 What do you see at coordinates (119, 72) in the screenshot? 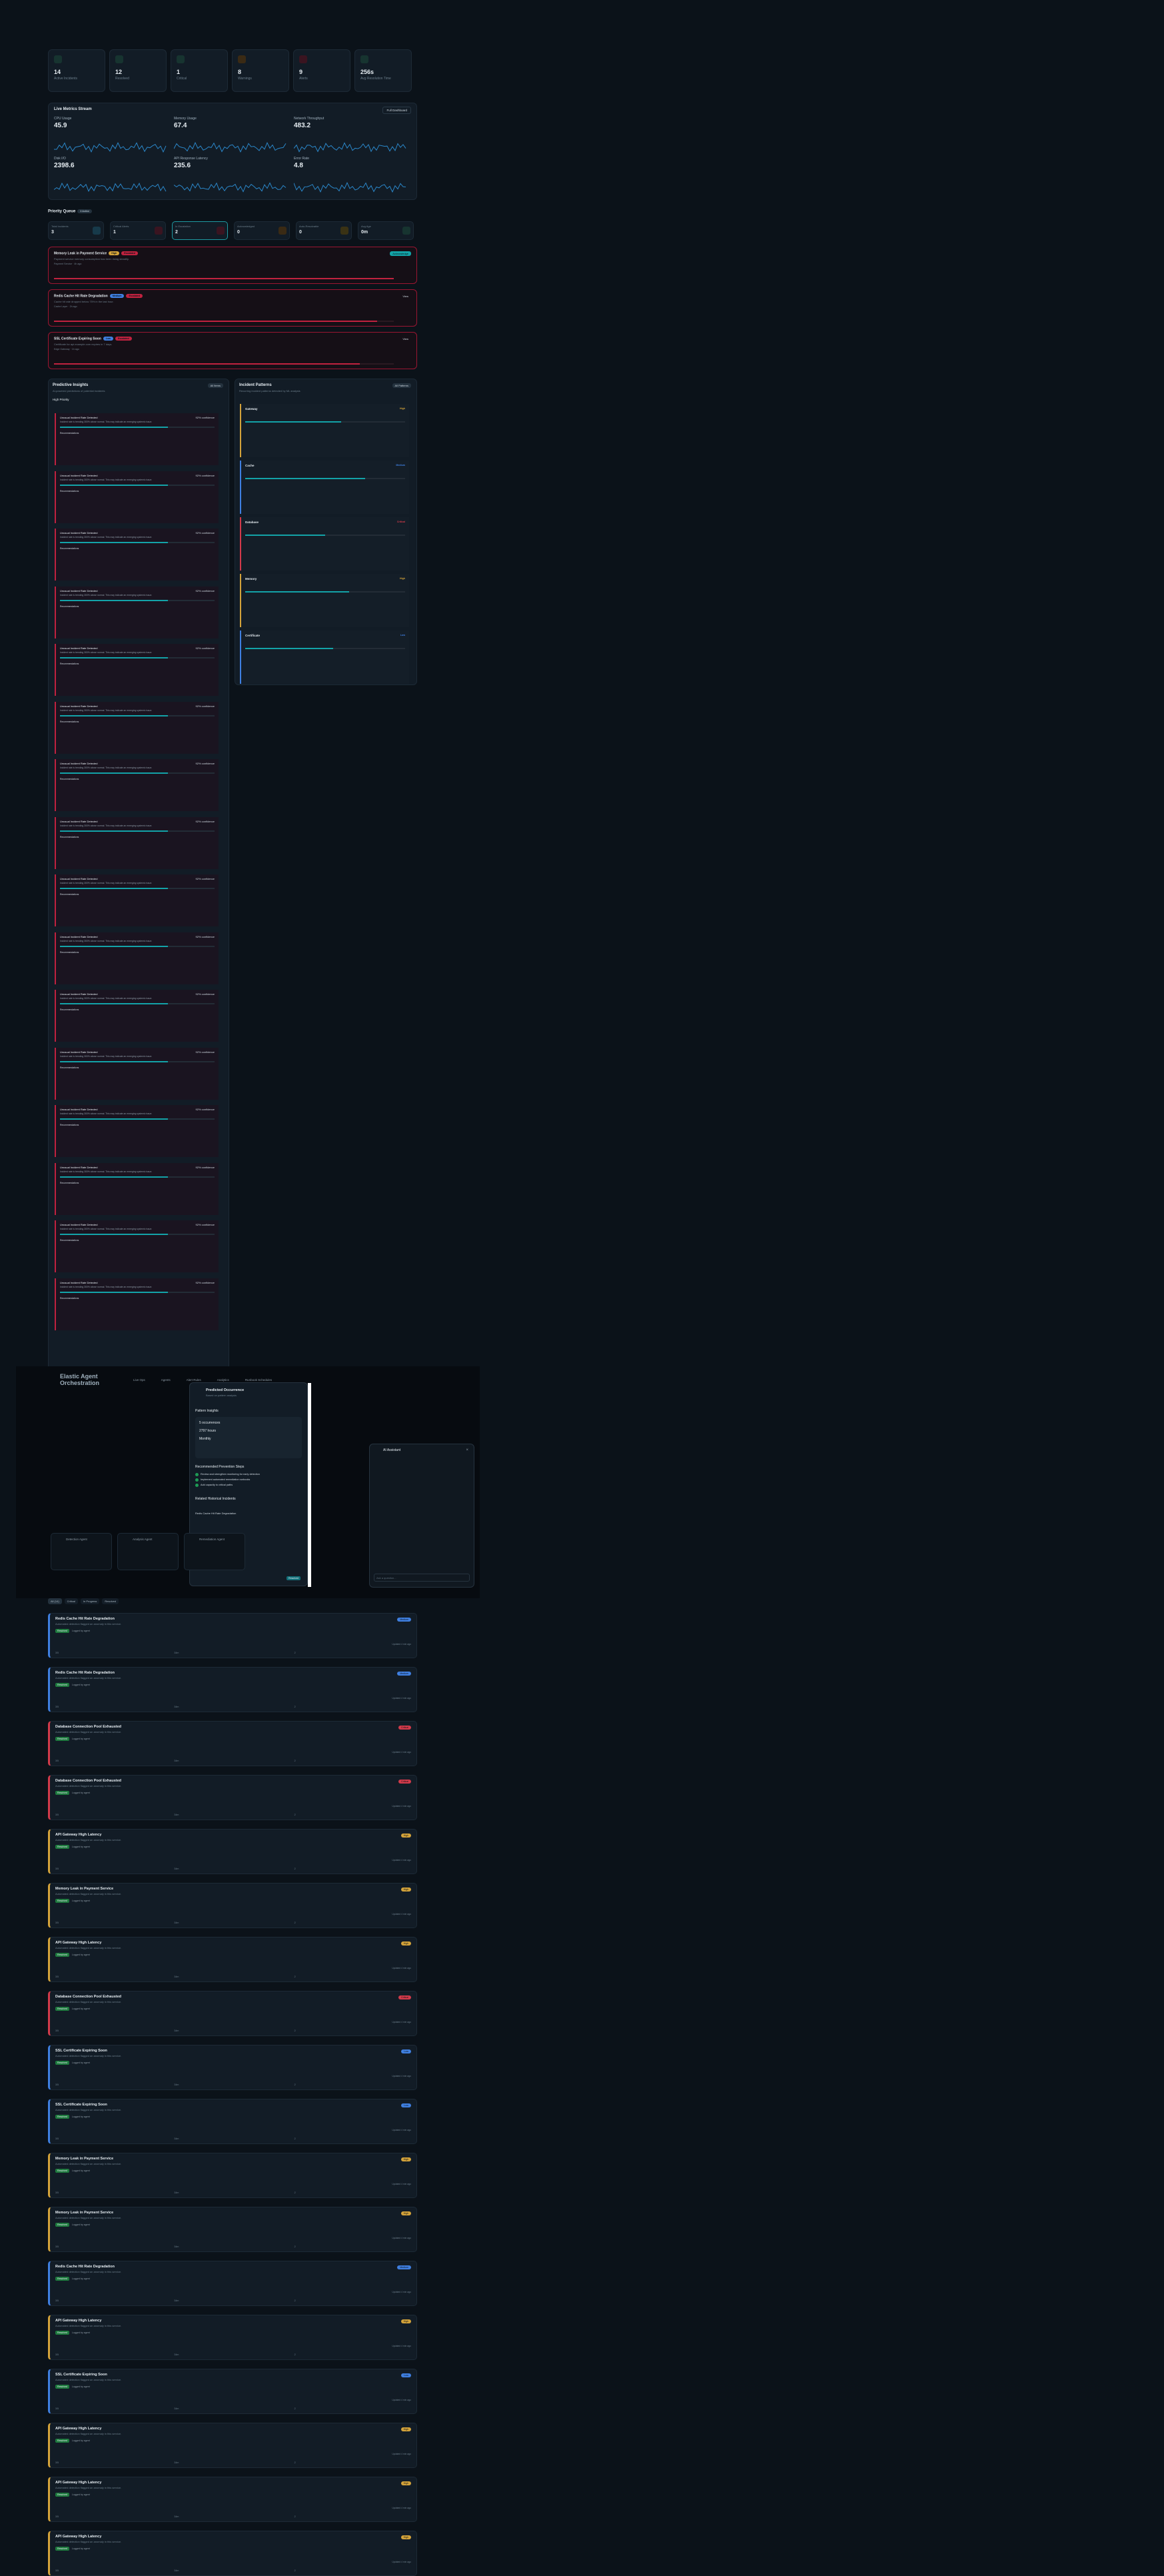
I see `stat-value: 12` at bounding box center [119, 72].